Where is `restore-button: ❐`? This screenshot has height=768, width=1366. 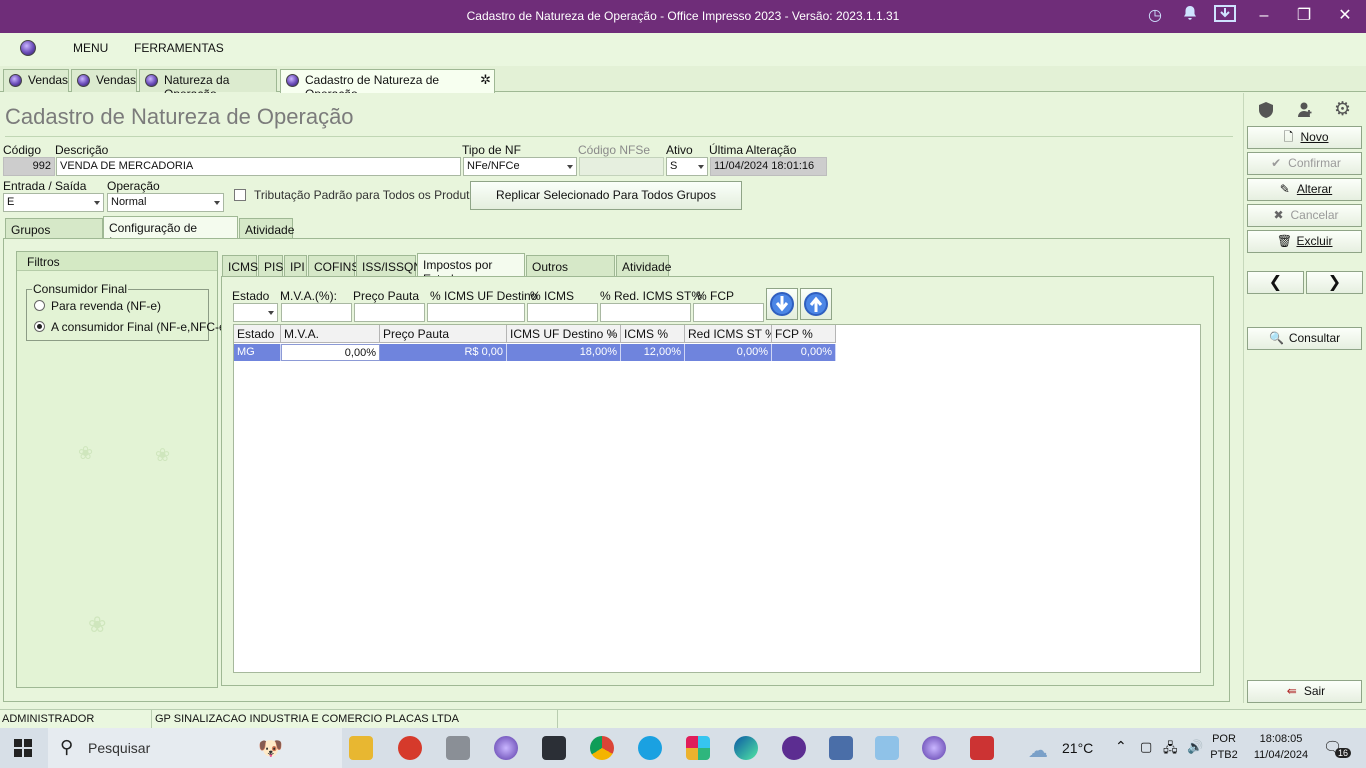 restore-button: ❐ is located at coordinates (1304, 16).